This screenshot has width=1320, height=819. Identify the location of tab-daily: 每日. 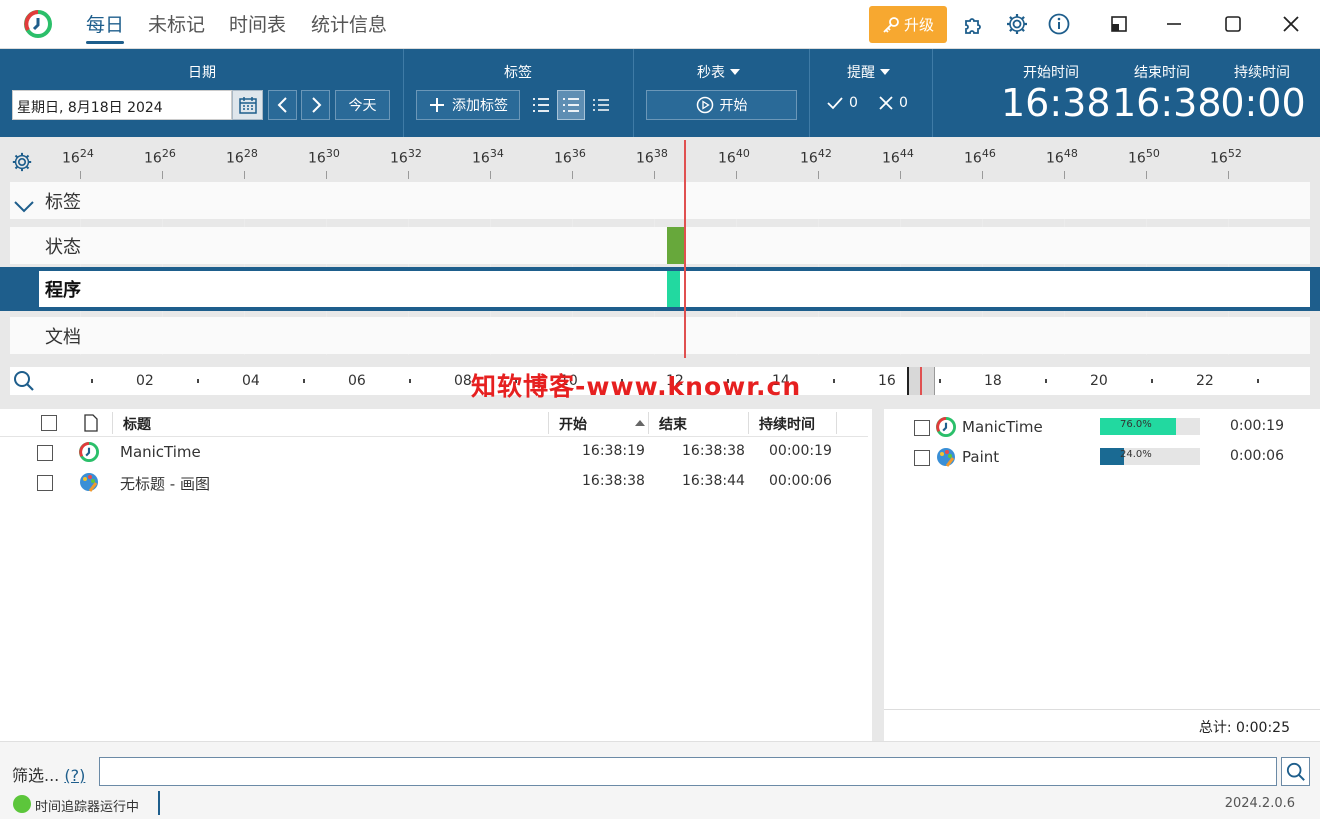
(105, 28).